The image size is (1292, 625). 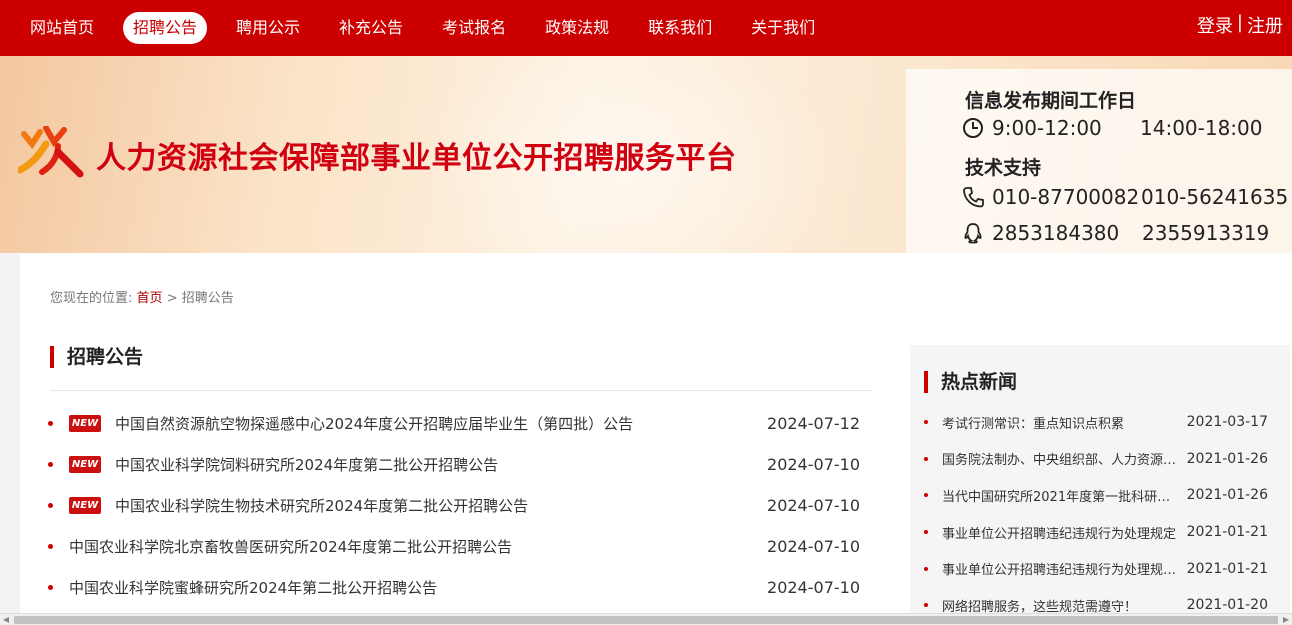 What do you see at coordinates (165, 28) in the screenshot?
I see `nav-recruitment-notices: 招聘公告` at bounding box center [165, 28].